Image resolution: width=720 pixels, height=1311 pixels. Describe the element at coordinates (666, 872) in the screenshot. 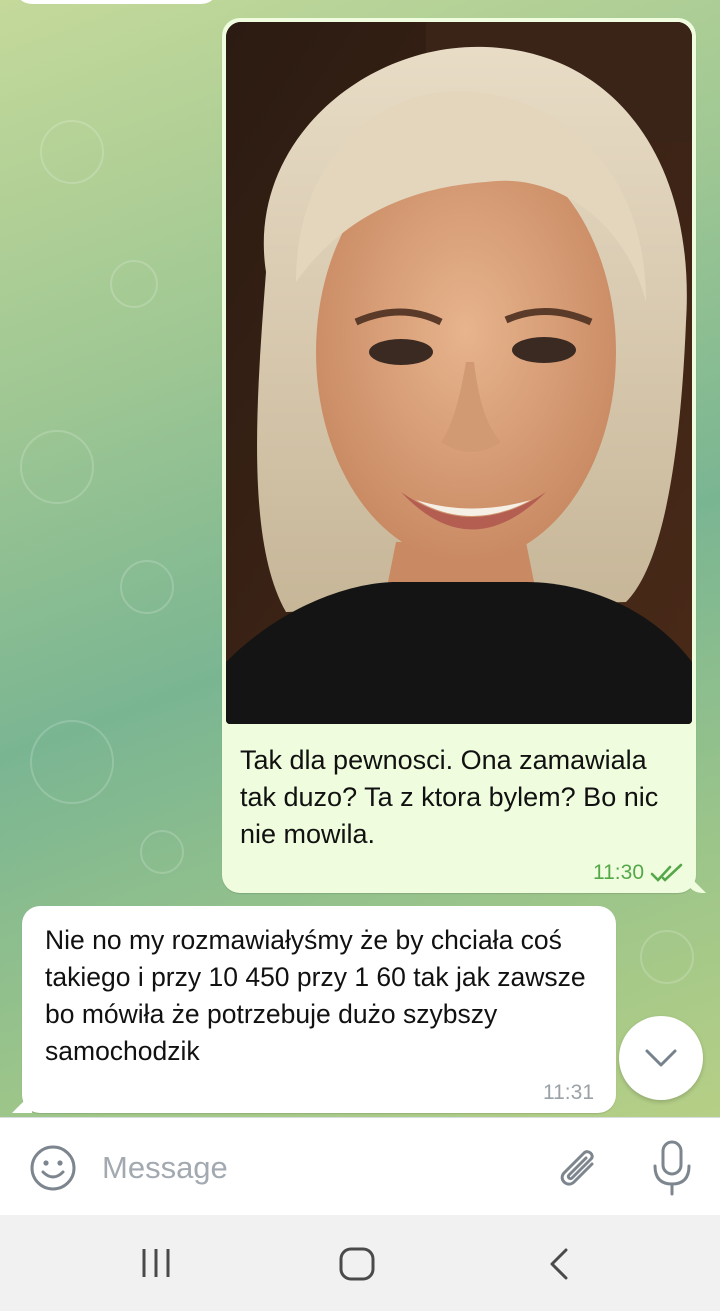

I see `double-check-icon` at that location.